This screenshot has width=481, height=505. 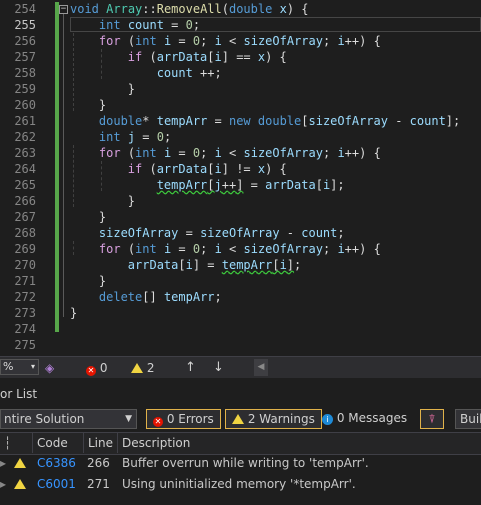 I want to click on row-description: Using uninitialized memory '*tempArr'., so click(x=239, y=484).